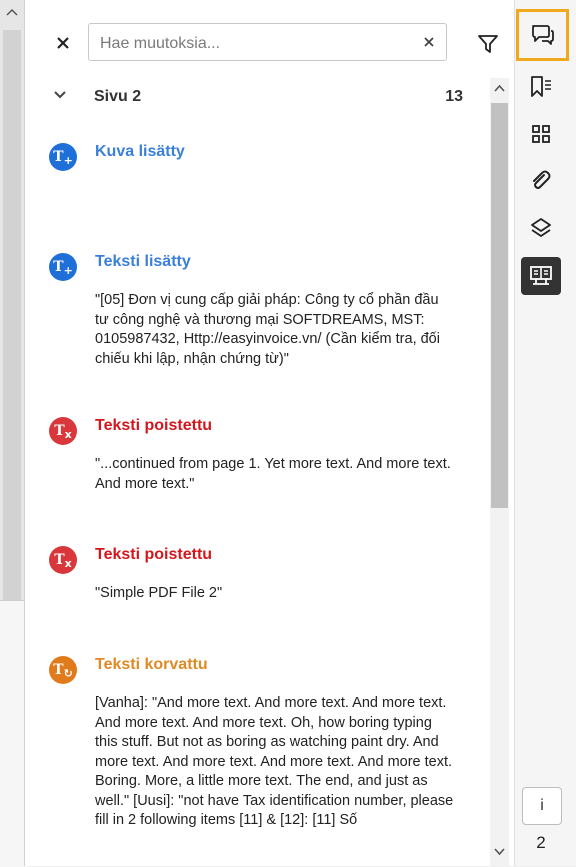 This screenshot has height=867, width=576. I want to click on attachments-icon, so click(542, 179).